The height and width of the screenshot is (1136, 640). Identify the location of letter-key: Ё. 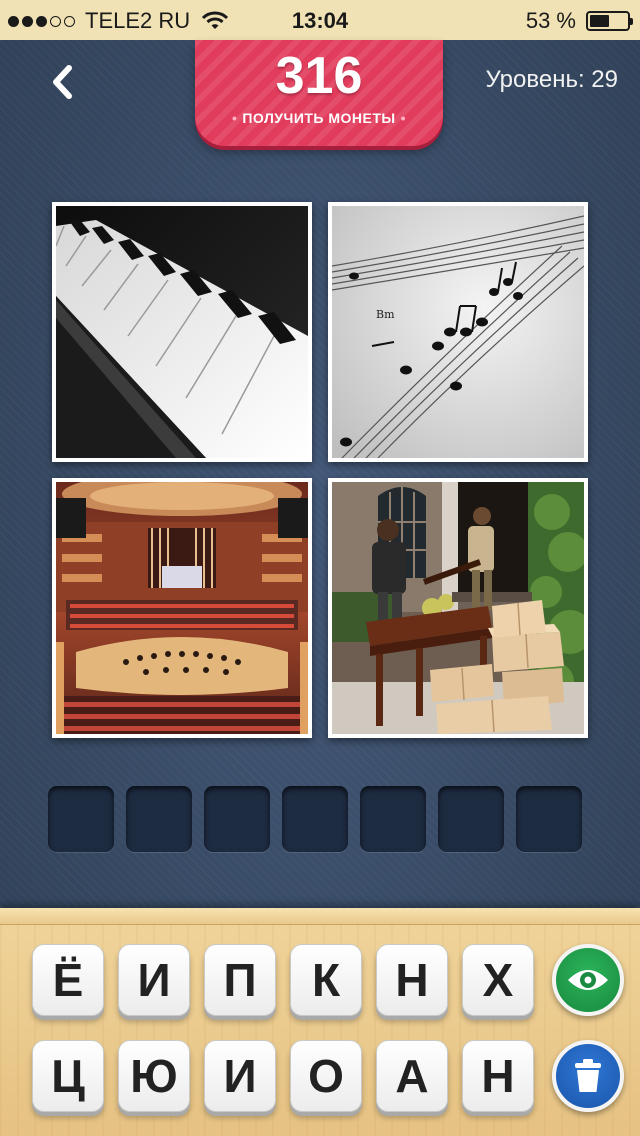
(68, 980).